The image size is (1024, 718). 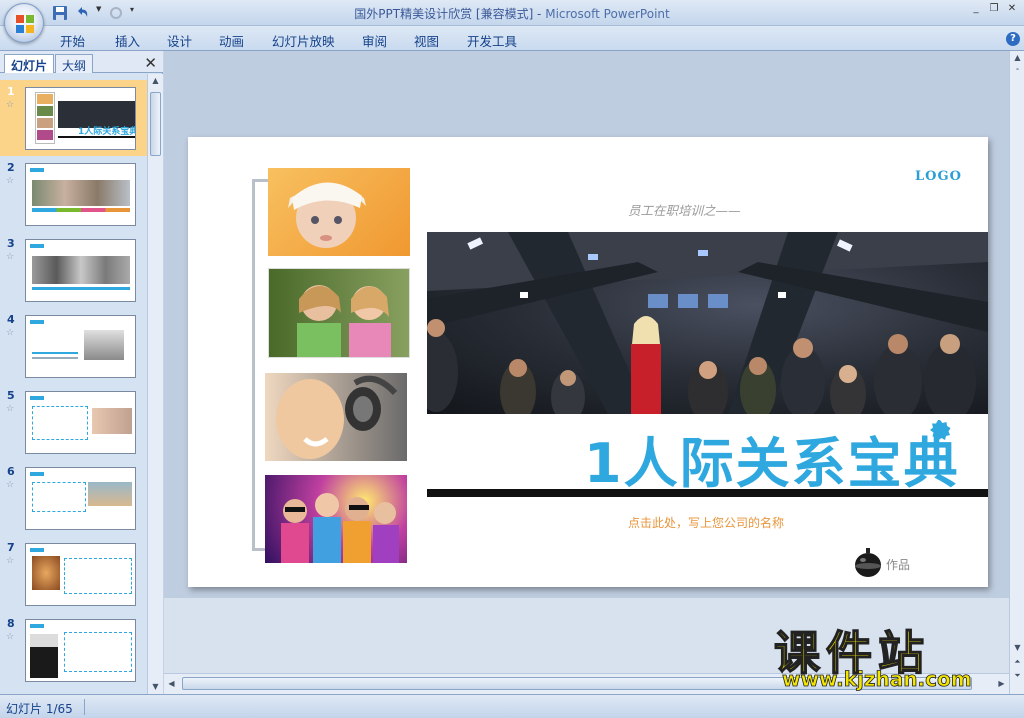 What do you see at coordinates (1016, 372) in the screenshot?
I see `editor-vertical-scrollbar: ▲ ⁃ ▼ ⏶ ⏷` at bounding box center [1016, 372].